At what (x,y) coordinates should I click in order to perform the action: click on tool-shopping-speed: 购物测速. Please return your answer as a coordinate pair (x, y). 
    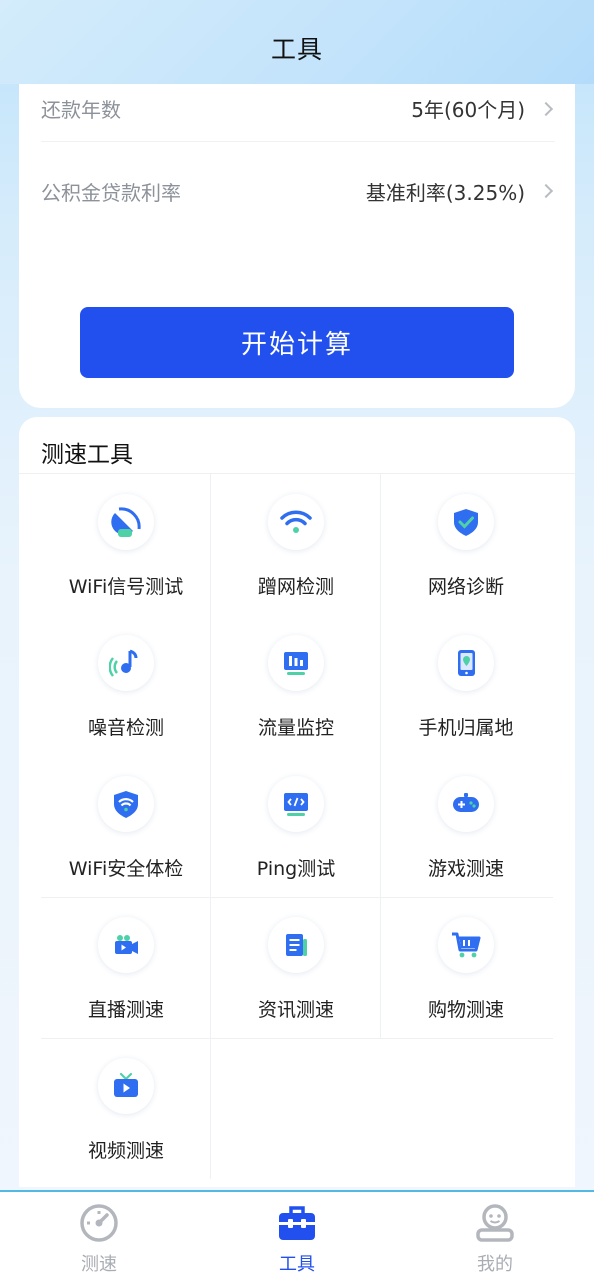
    Looking at the image, I should click on (466, 967).